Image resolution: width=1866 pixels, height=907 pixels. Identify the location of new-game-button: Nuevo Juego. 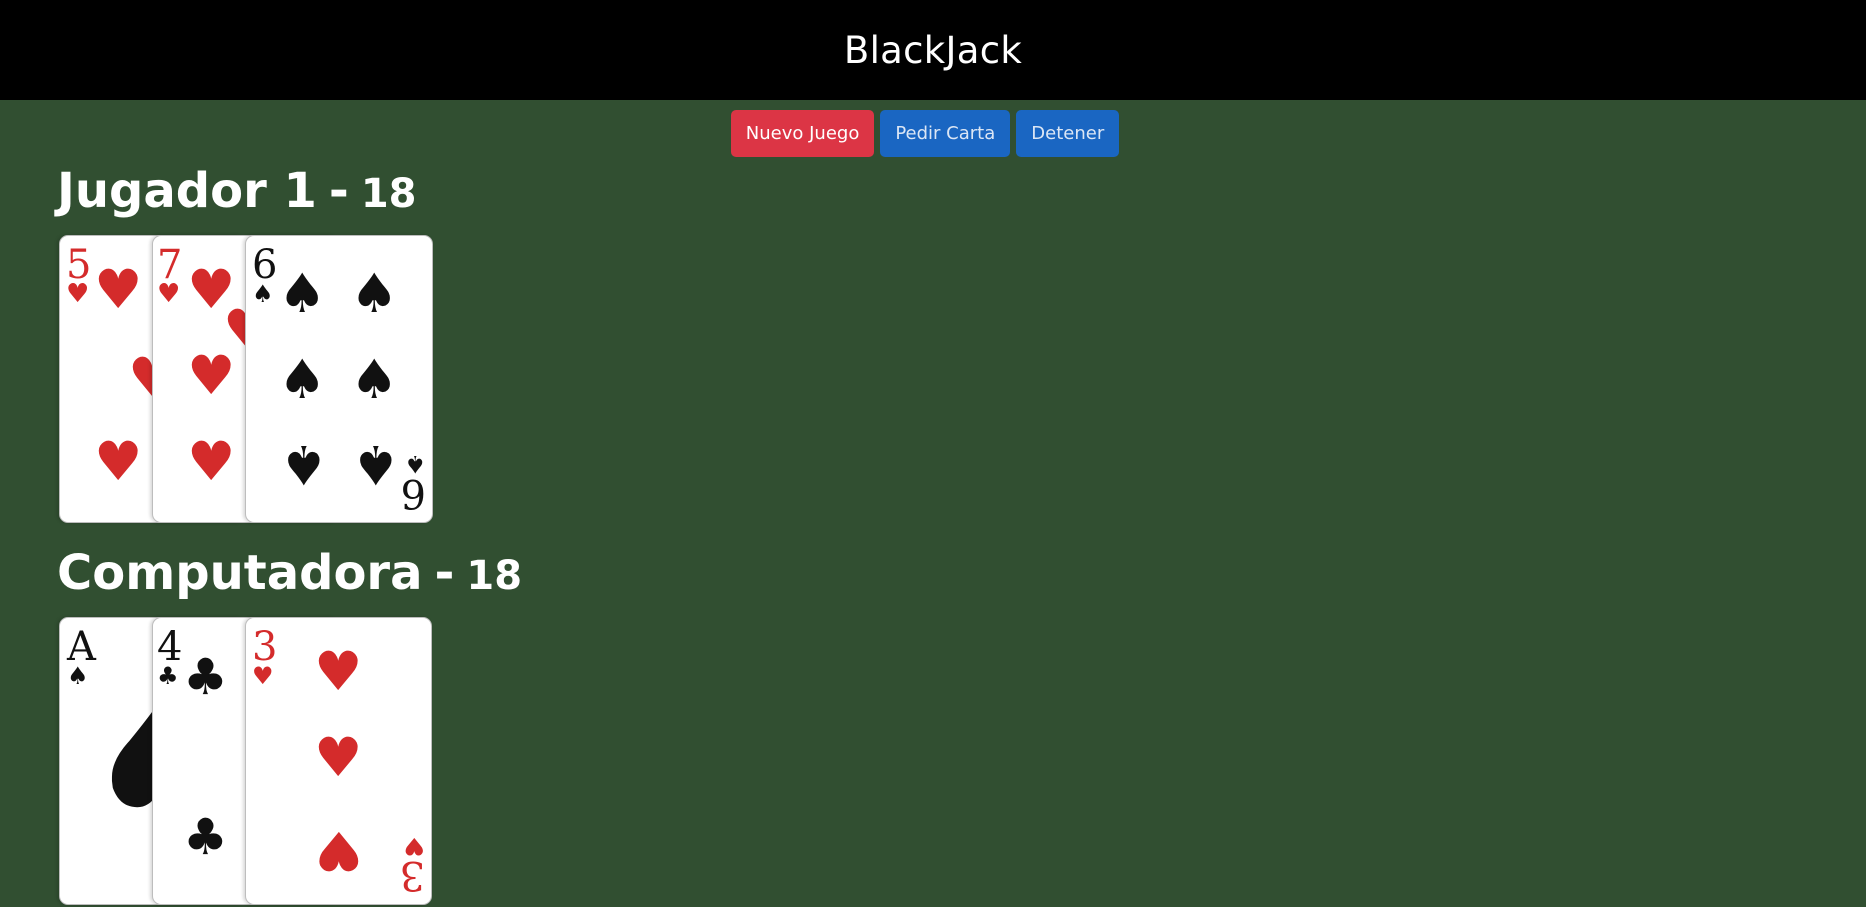
(802, 133).